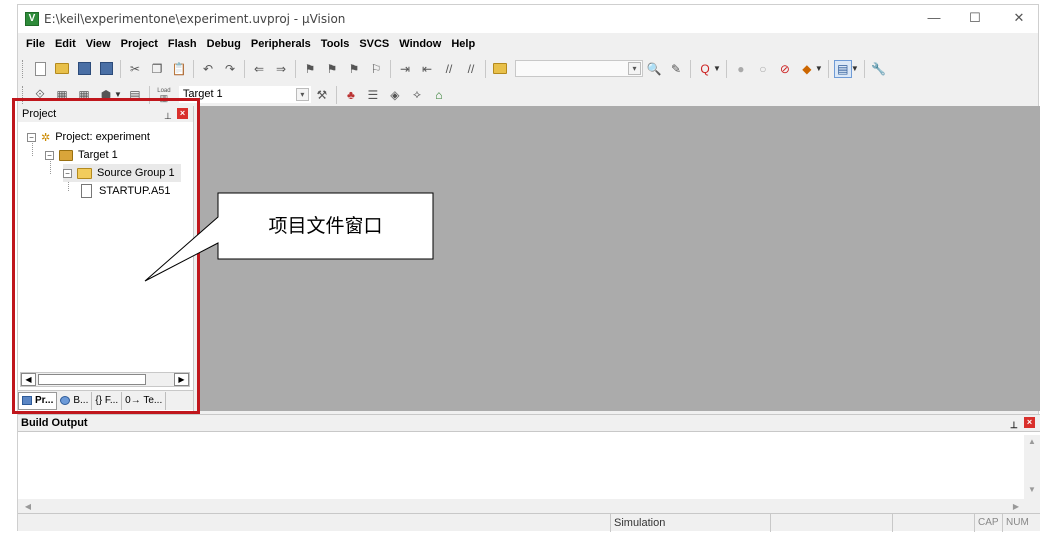  I want to click on manage-rte-button: ☰, so click(373, 95).